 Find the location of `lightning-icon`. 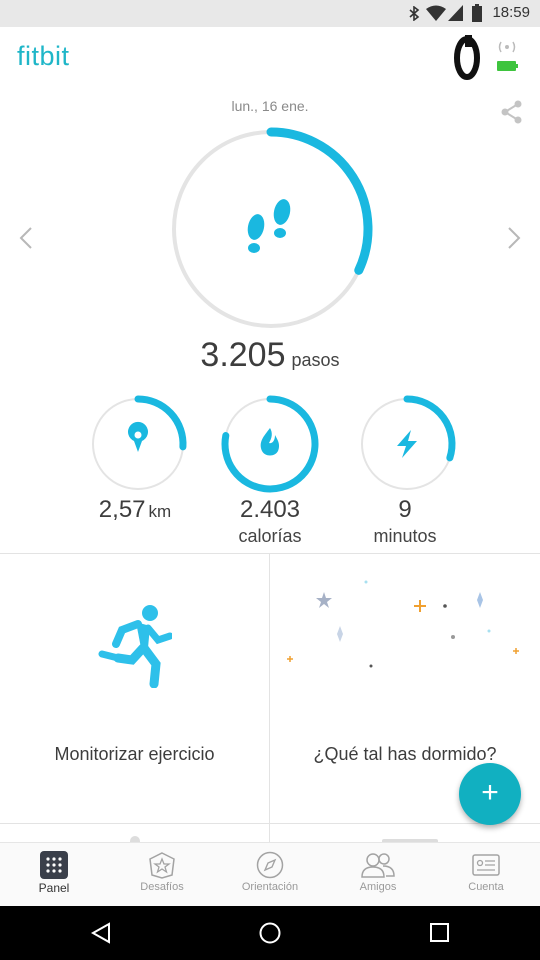

lightning-icon is located at coordinates (407, 444).